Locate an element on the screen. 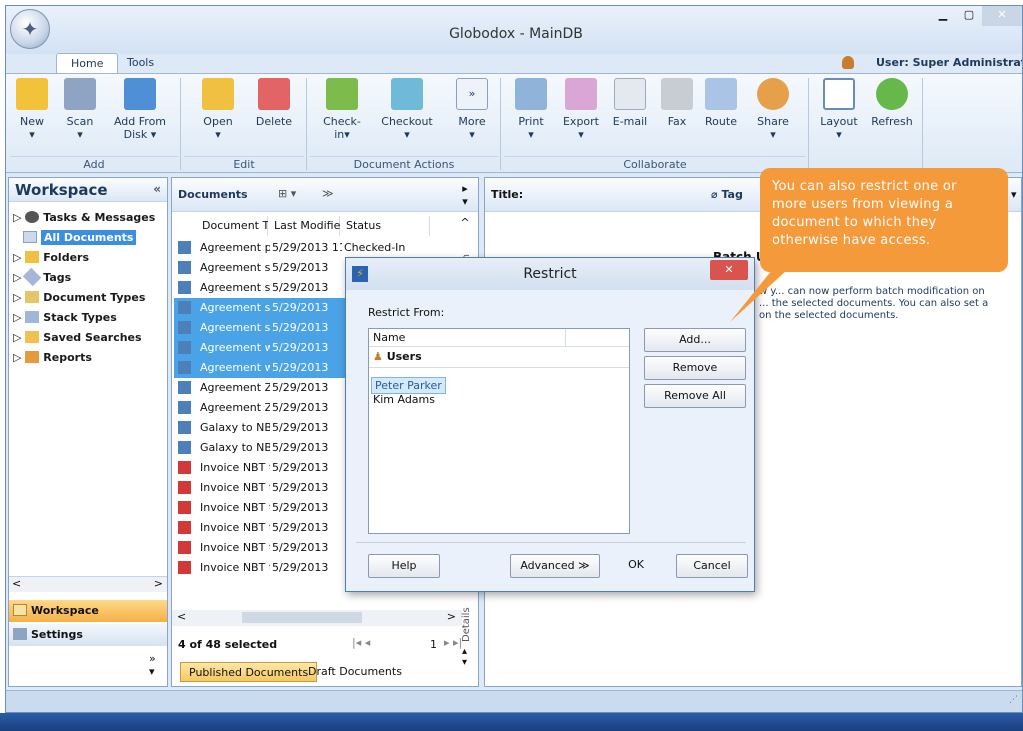 This screenshot has height=731, width=1023. column-header-modified: Last Modified On is located at coordinates (317, 226).